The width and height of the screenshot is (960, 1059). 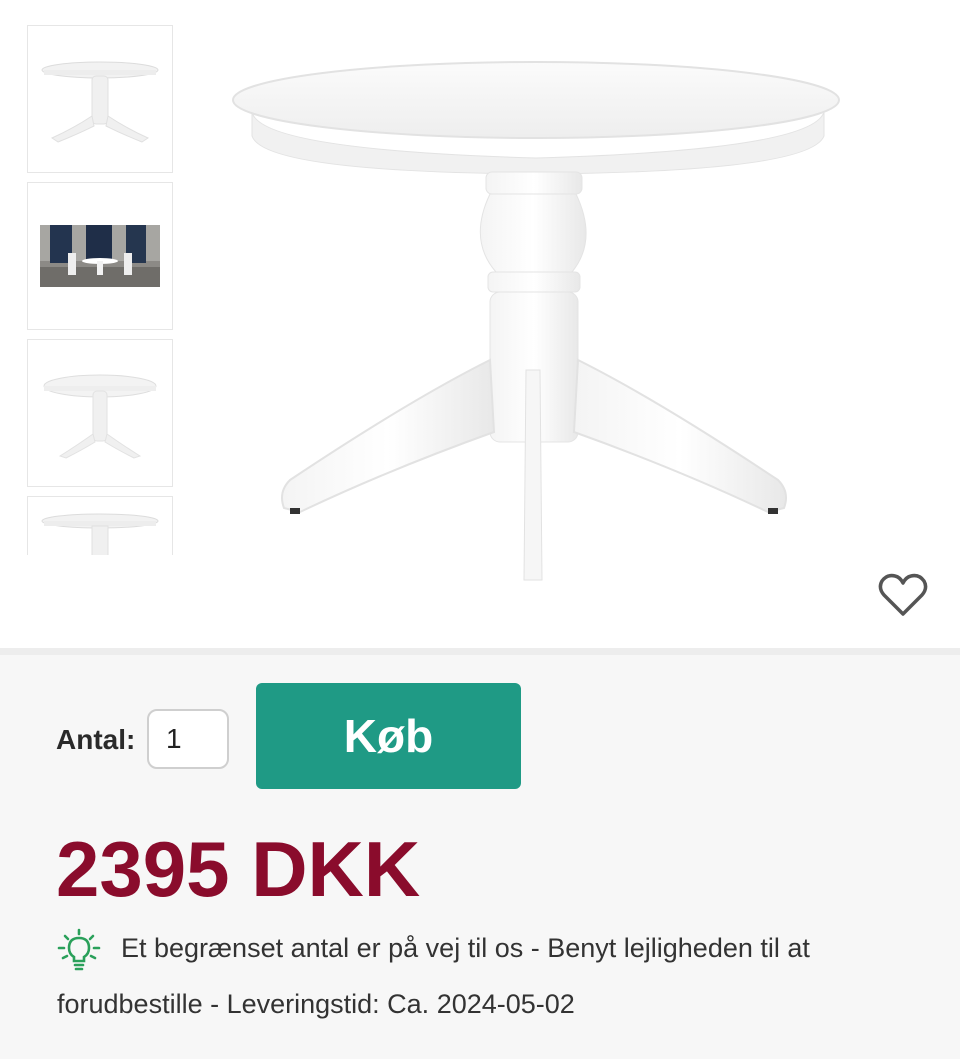 What do you see at coordinates (96, 739) in the screenshot?
I see `quantity-label: Antal:` at bounding box center [96, 739].